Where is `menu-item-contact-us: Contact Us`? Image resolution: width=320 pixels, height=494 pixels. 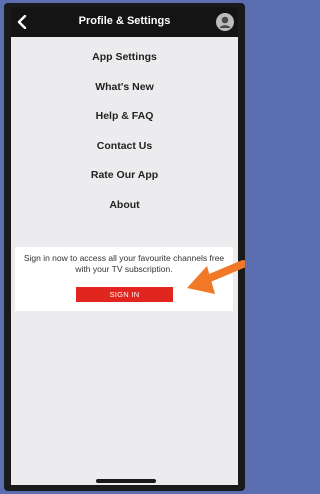
menu-item-contact-us: Contact Us is located at coordinates (124, 147).